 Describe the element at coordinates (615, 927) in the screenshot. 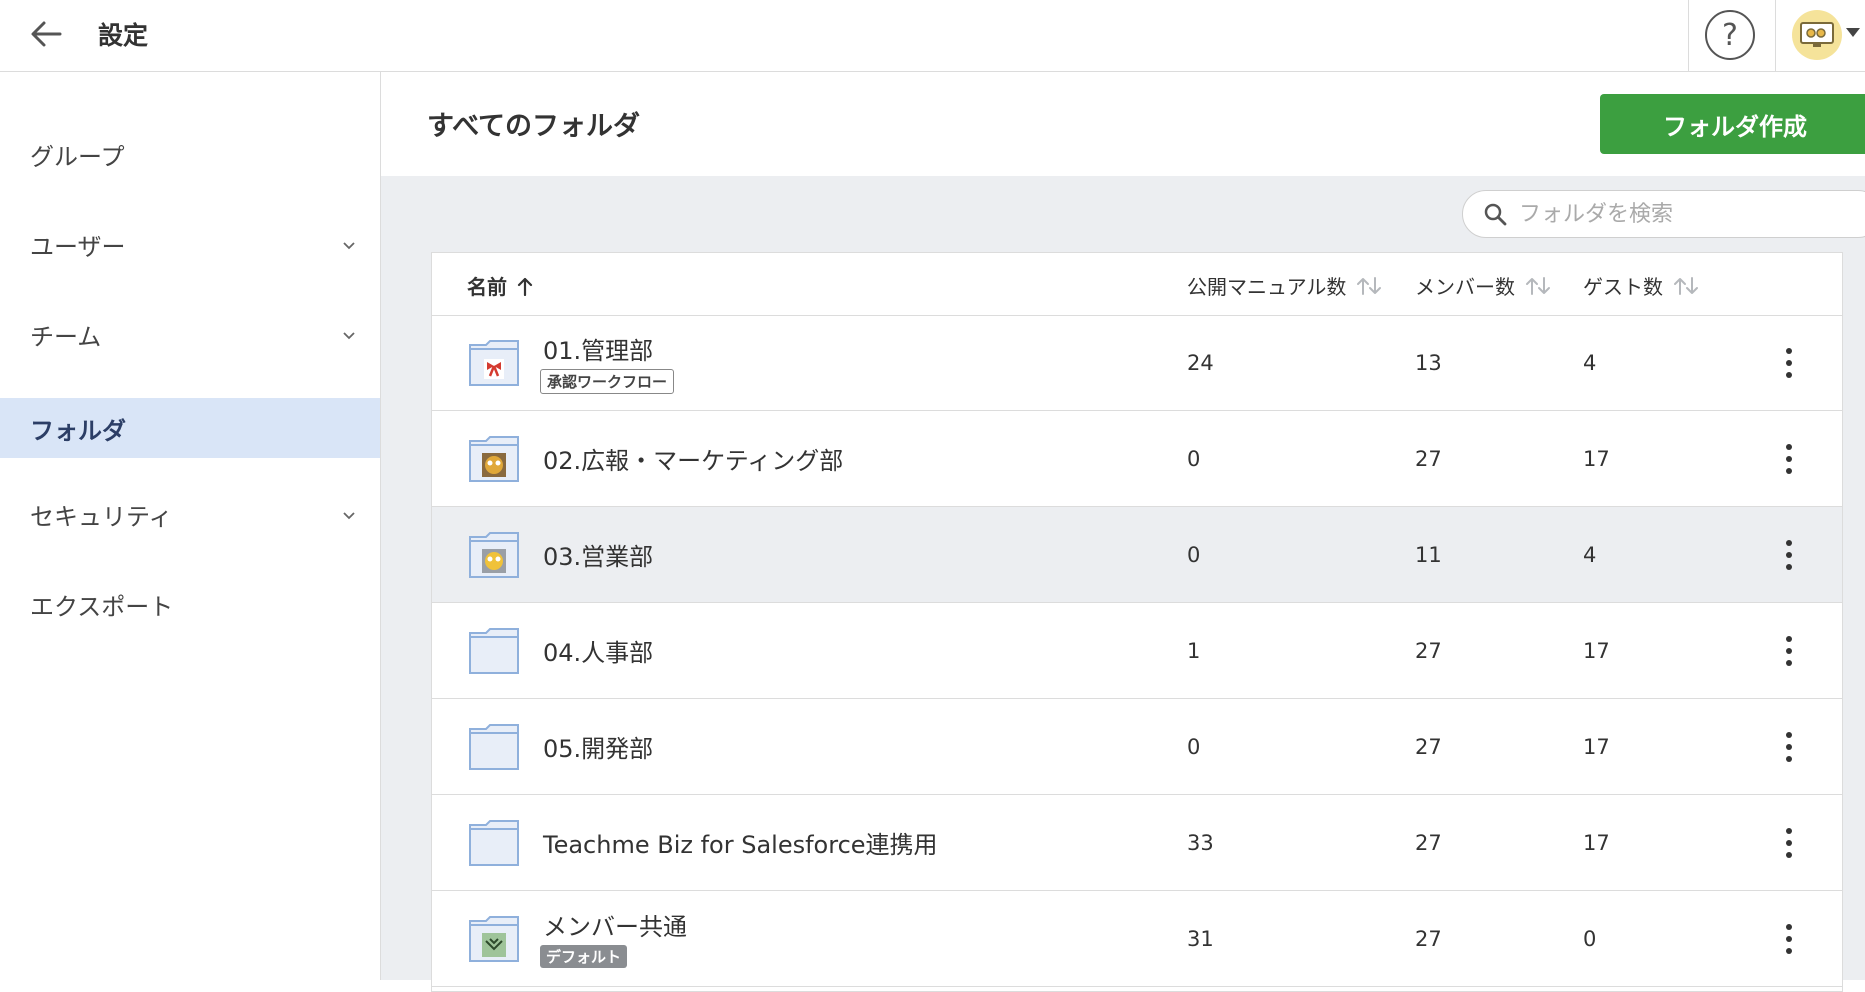

I see `folder-name: メンバー共通` at that location.